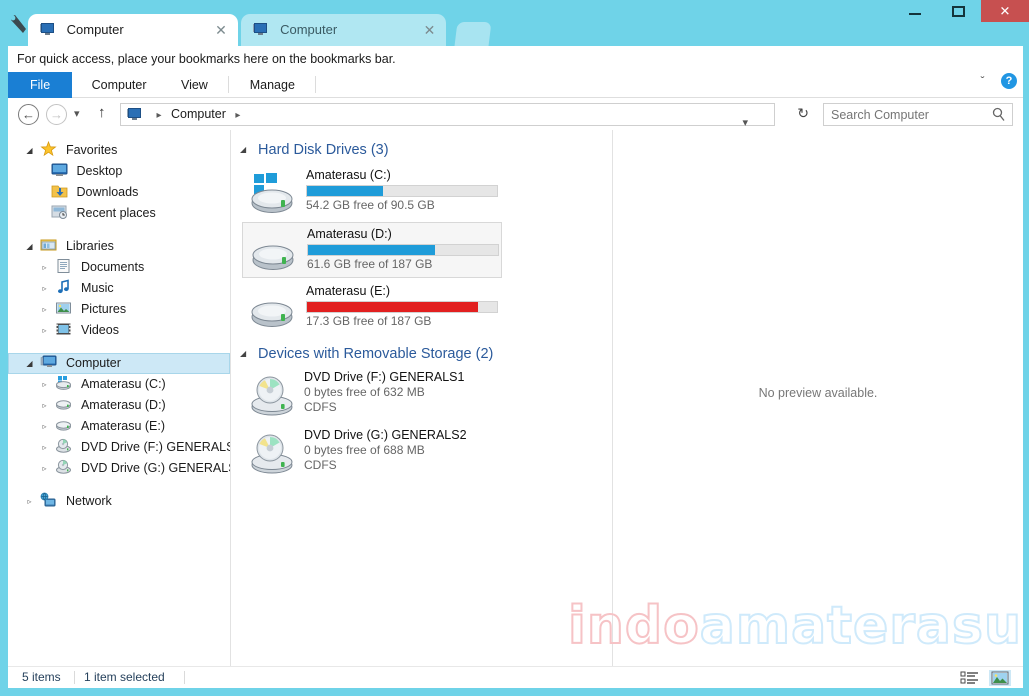  Describe the element at coordinates (133, 30) in the screenshot. I see `tab-computer-active: Computer ✕` at that location.